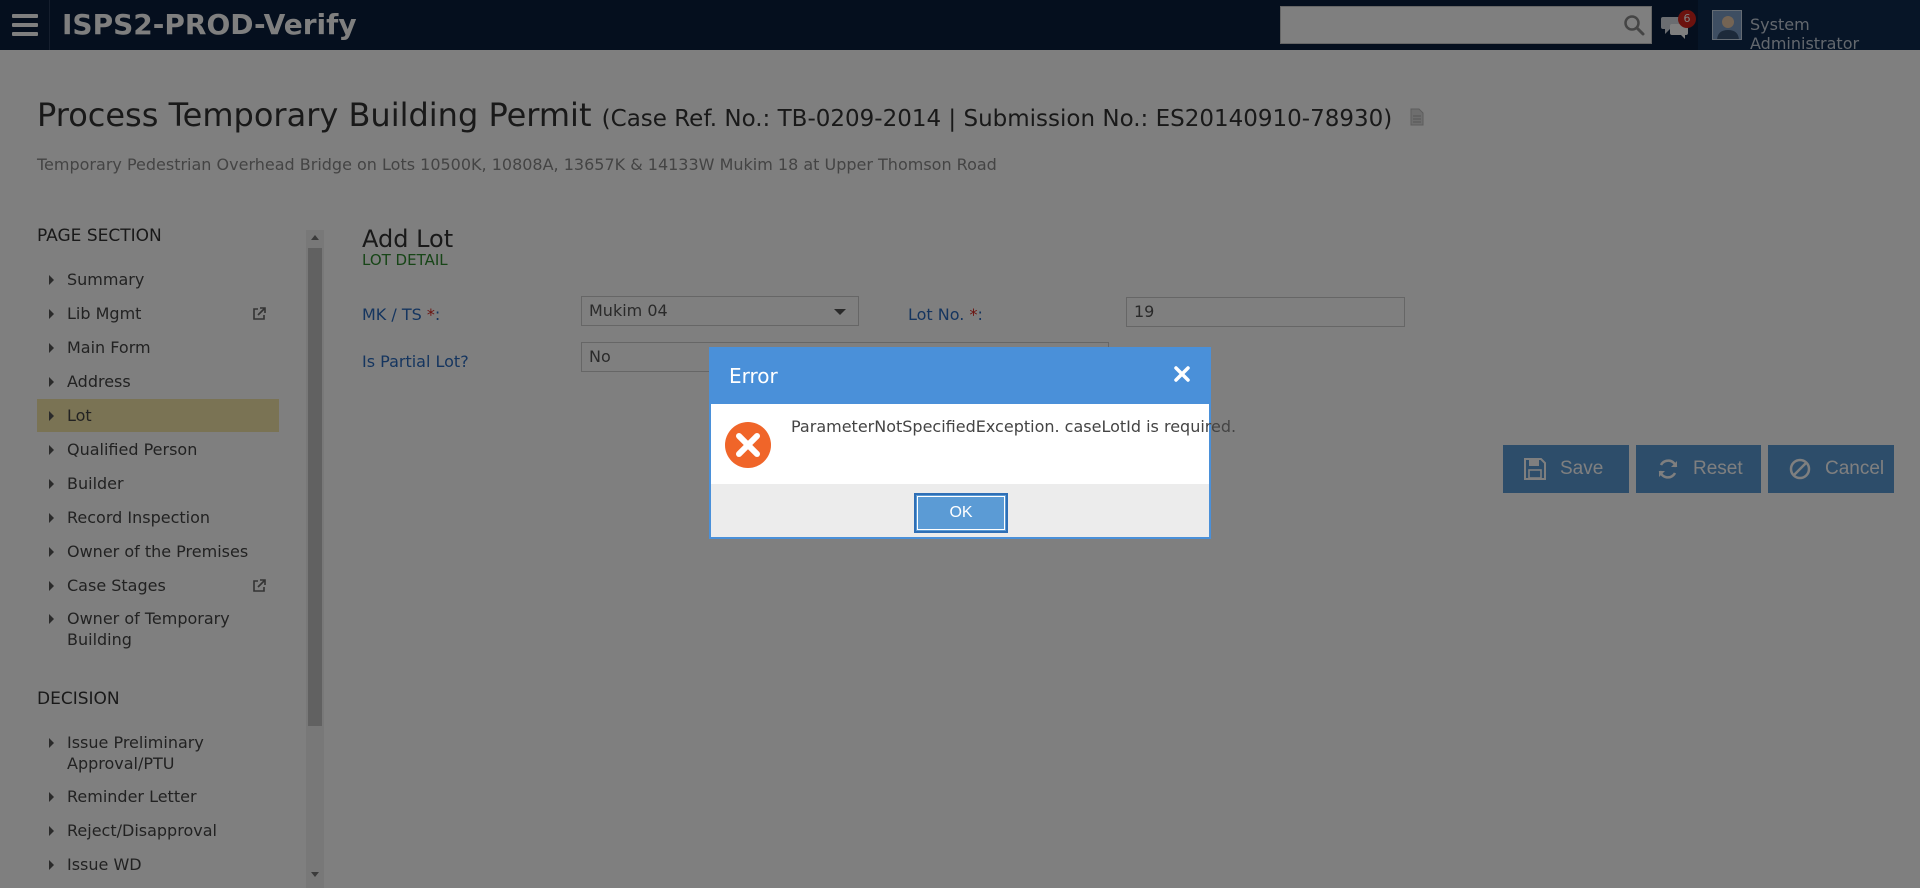  Describe the element at coordinates (1182, 374) in the screenshot. I see `close-icon` at that location.